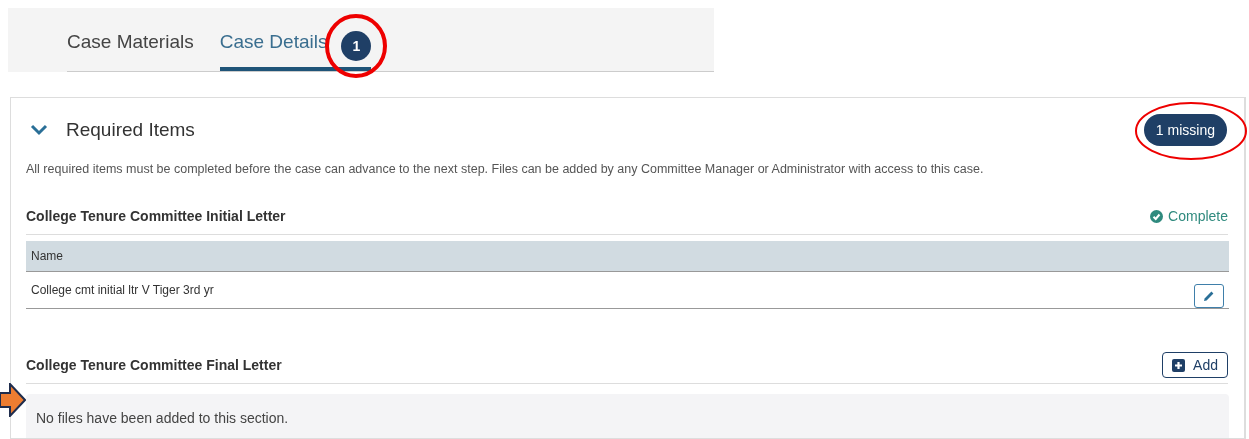 Image resolution: width=1249 pixels, height=439 pixels. I want to click on status-label: Complete, so click(1189, 216).